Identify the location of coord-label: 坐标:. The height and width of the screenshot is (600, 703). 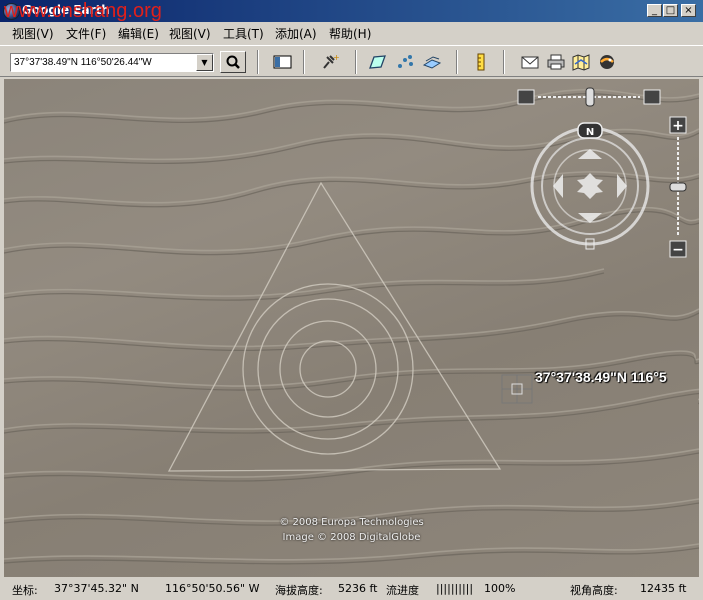
(25, 590).